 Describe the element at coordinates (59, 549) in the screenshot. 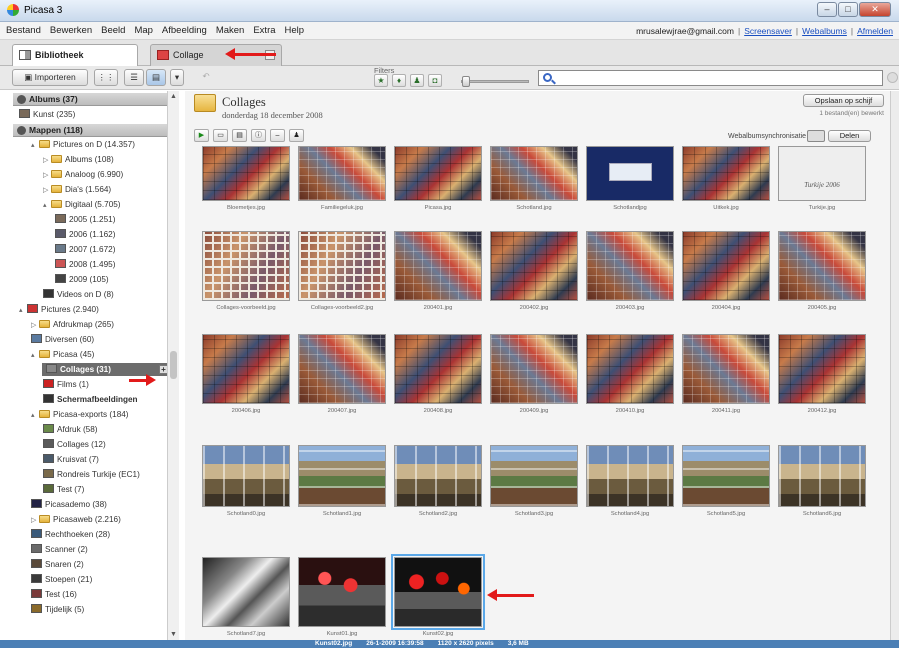

I see `folder-item: Scanner (2)` at that location.